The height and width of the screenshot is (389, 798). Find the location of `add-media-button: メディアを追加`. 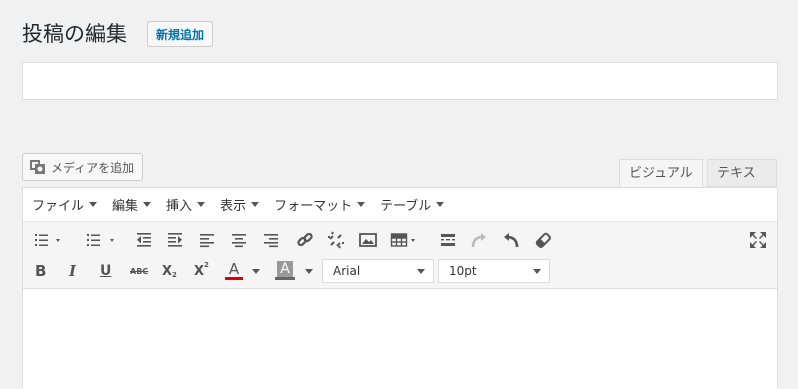

add-media-button: メディアを追加 is located at coordinates (83, 167).